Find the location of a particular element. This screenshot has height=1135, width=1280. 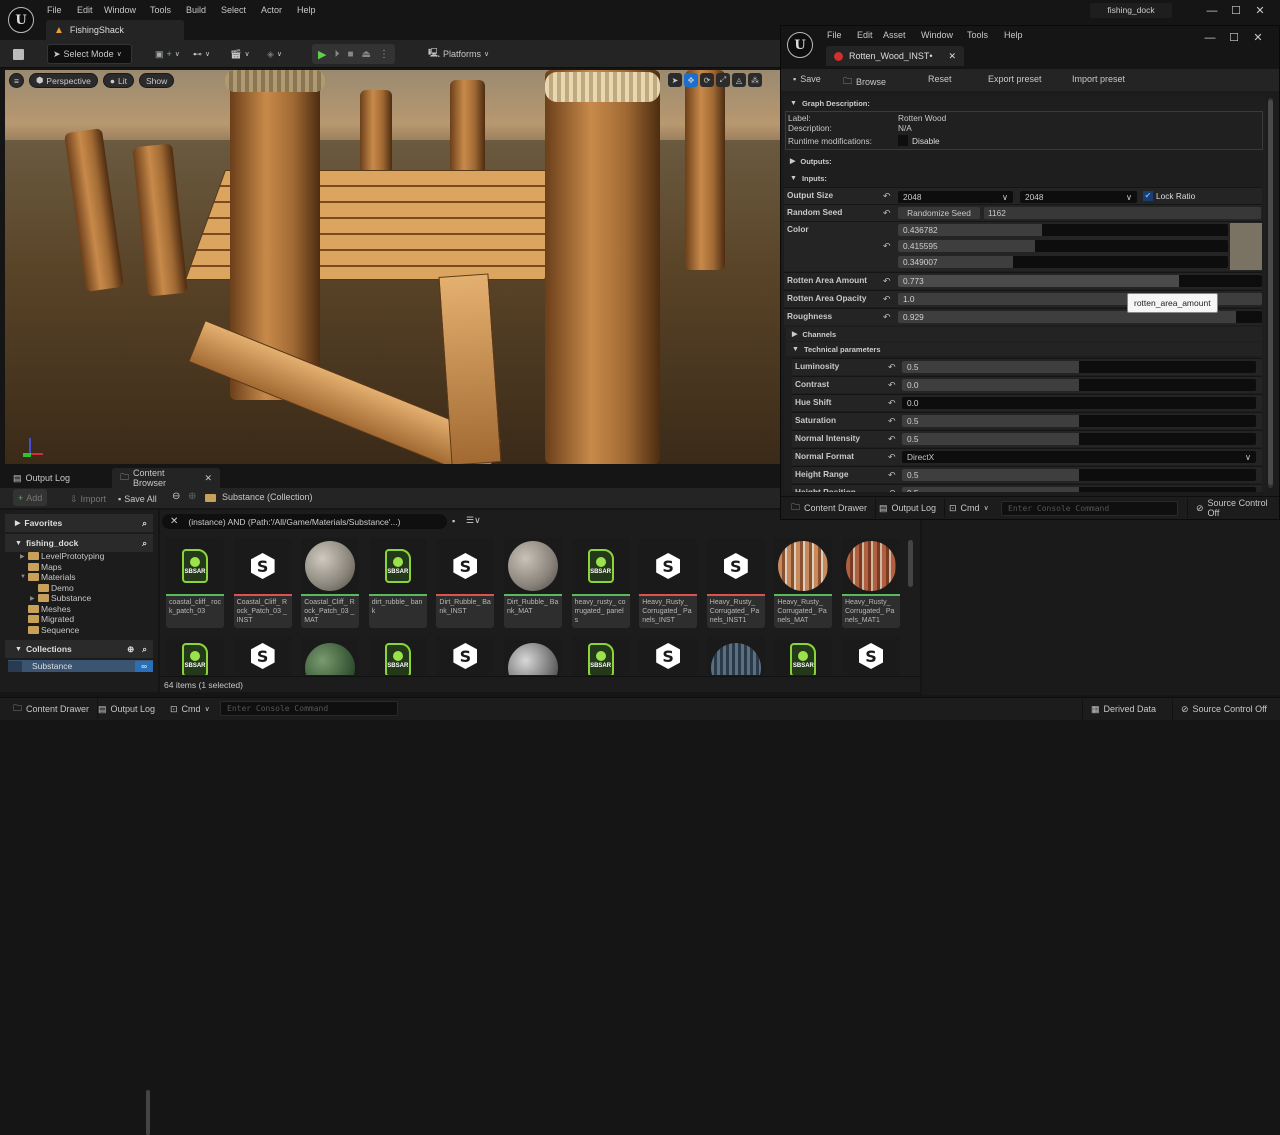

tab-output-log: ▤ Output Log is located at coordinates (55, 478).